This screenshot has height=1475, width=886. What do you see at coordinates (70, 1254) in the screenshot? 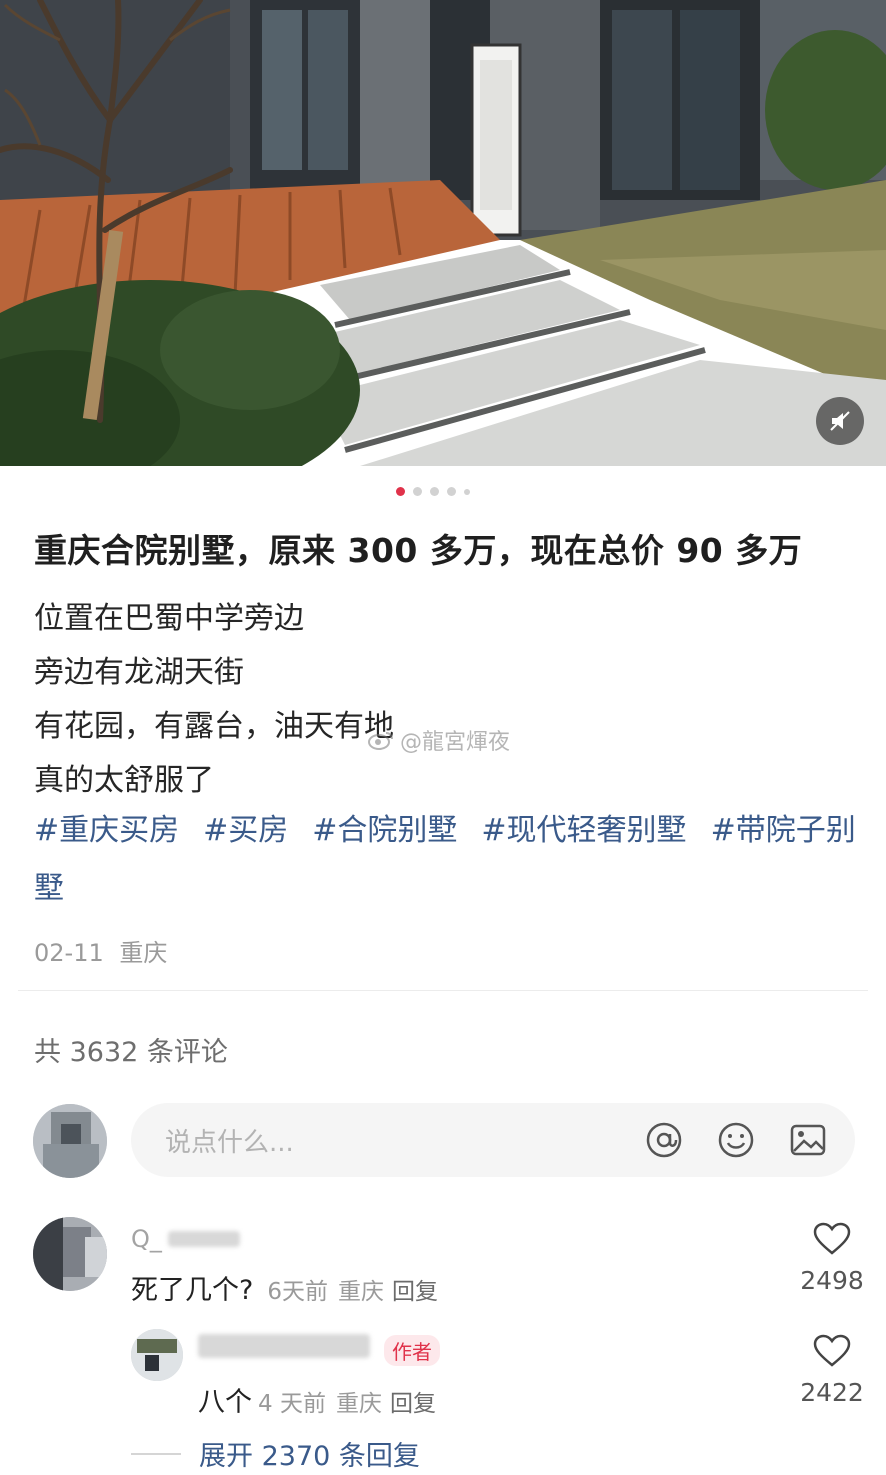
I see `commenter-avatar` at bounding box center [70, 1254].